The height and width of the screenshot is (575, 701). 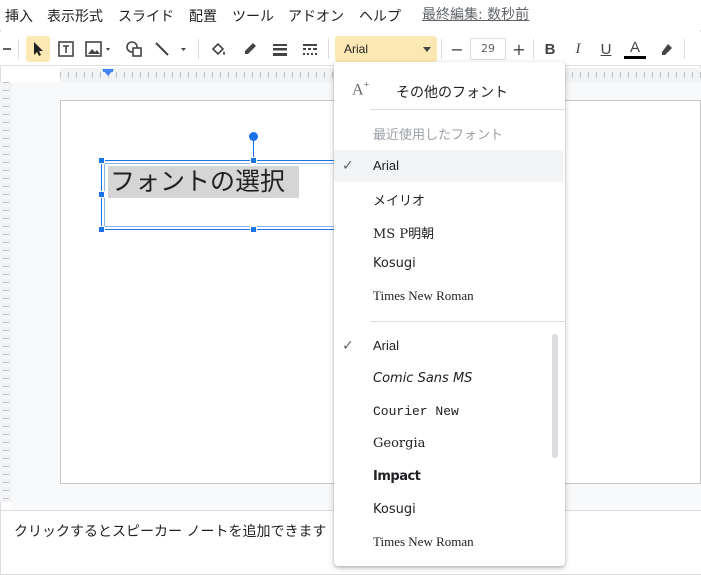 I want to click on cursor-arrow-icon, so click(x=38, y=49).